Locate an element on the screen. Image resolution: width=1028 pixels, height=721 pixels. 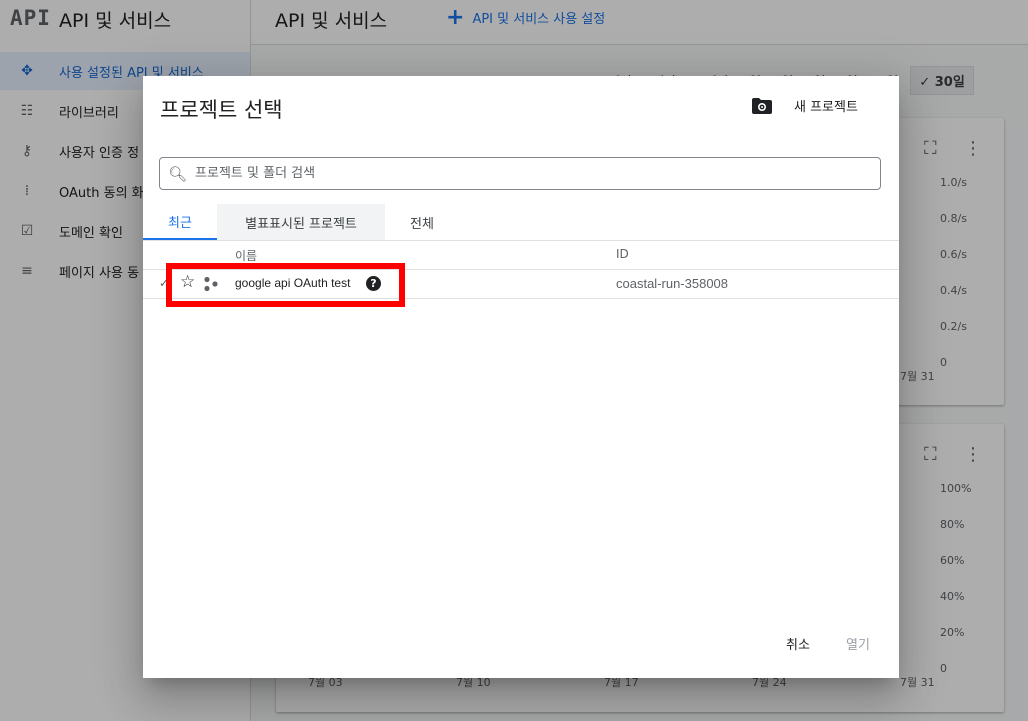
project-id: coastal-run-358008 is located at coordinates (672, 283).